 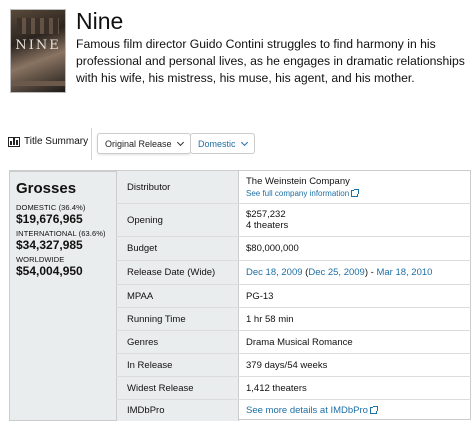 I want to click on row-budget: Budget $80,000,000, so click(x=293, y=249).